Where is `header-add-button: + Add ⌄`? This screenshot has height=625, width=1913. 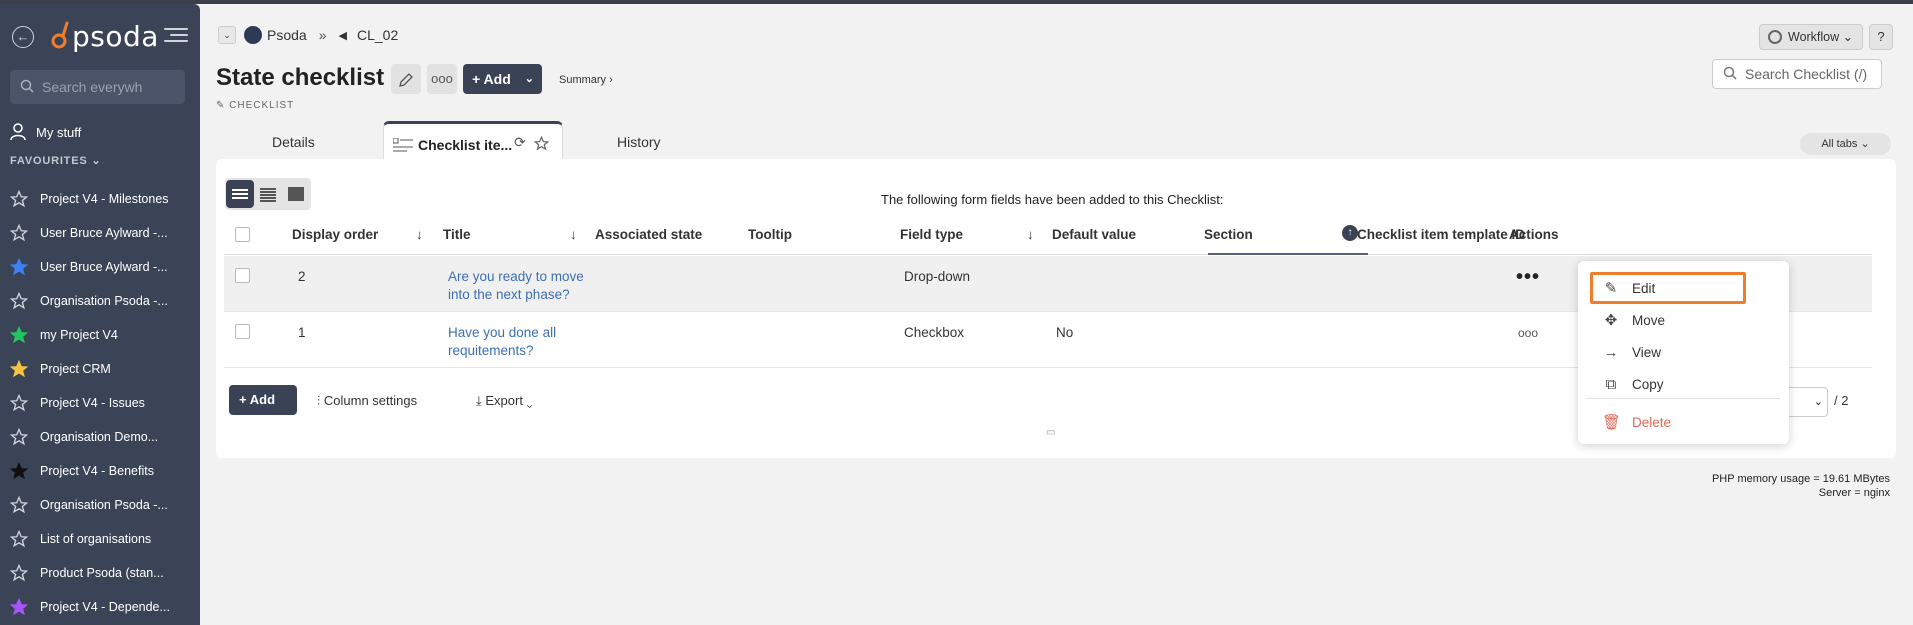
header-add-button: + Add ⌄ is located at coordinates (502, 79).